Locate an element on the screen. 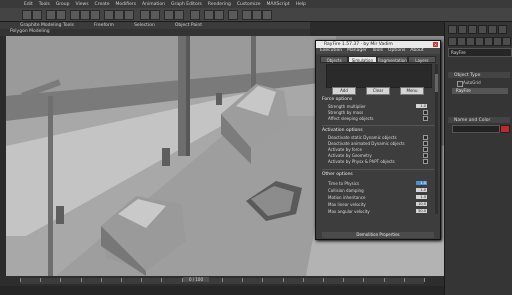  other-options-header: Other options is located at coordinates (337, 174).